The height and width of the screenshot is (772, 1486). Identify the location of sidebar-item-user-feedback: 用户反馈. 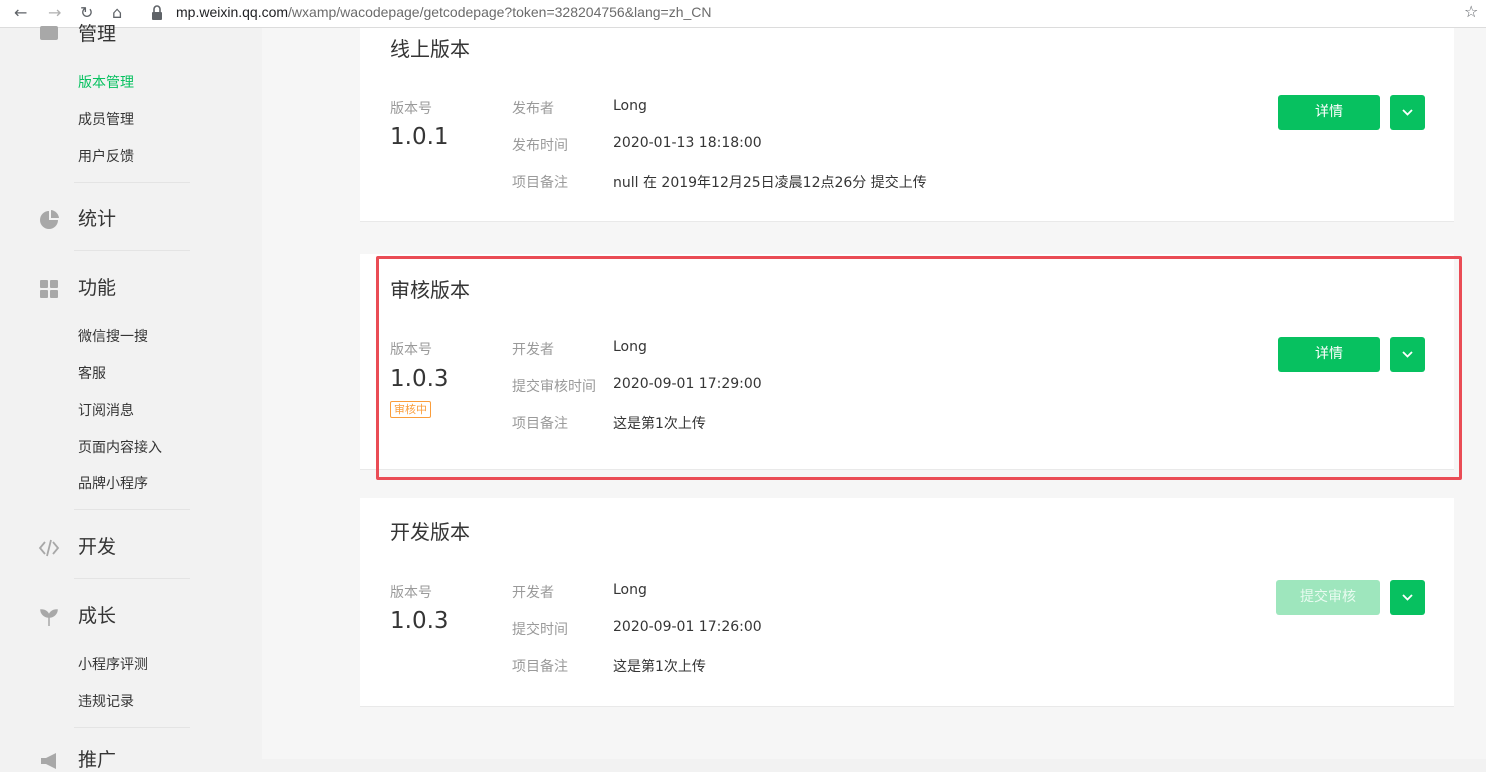
(106, 157).